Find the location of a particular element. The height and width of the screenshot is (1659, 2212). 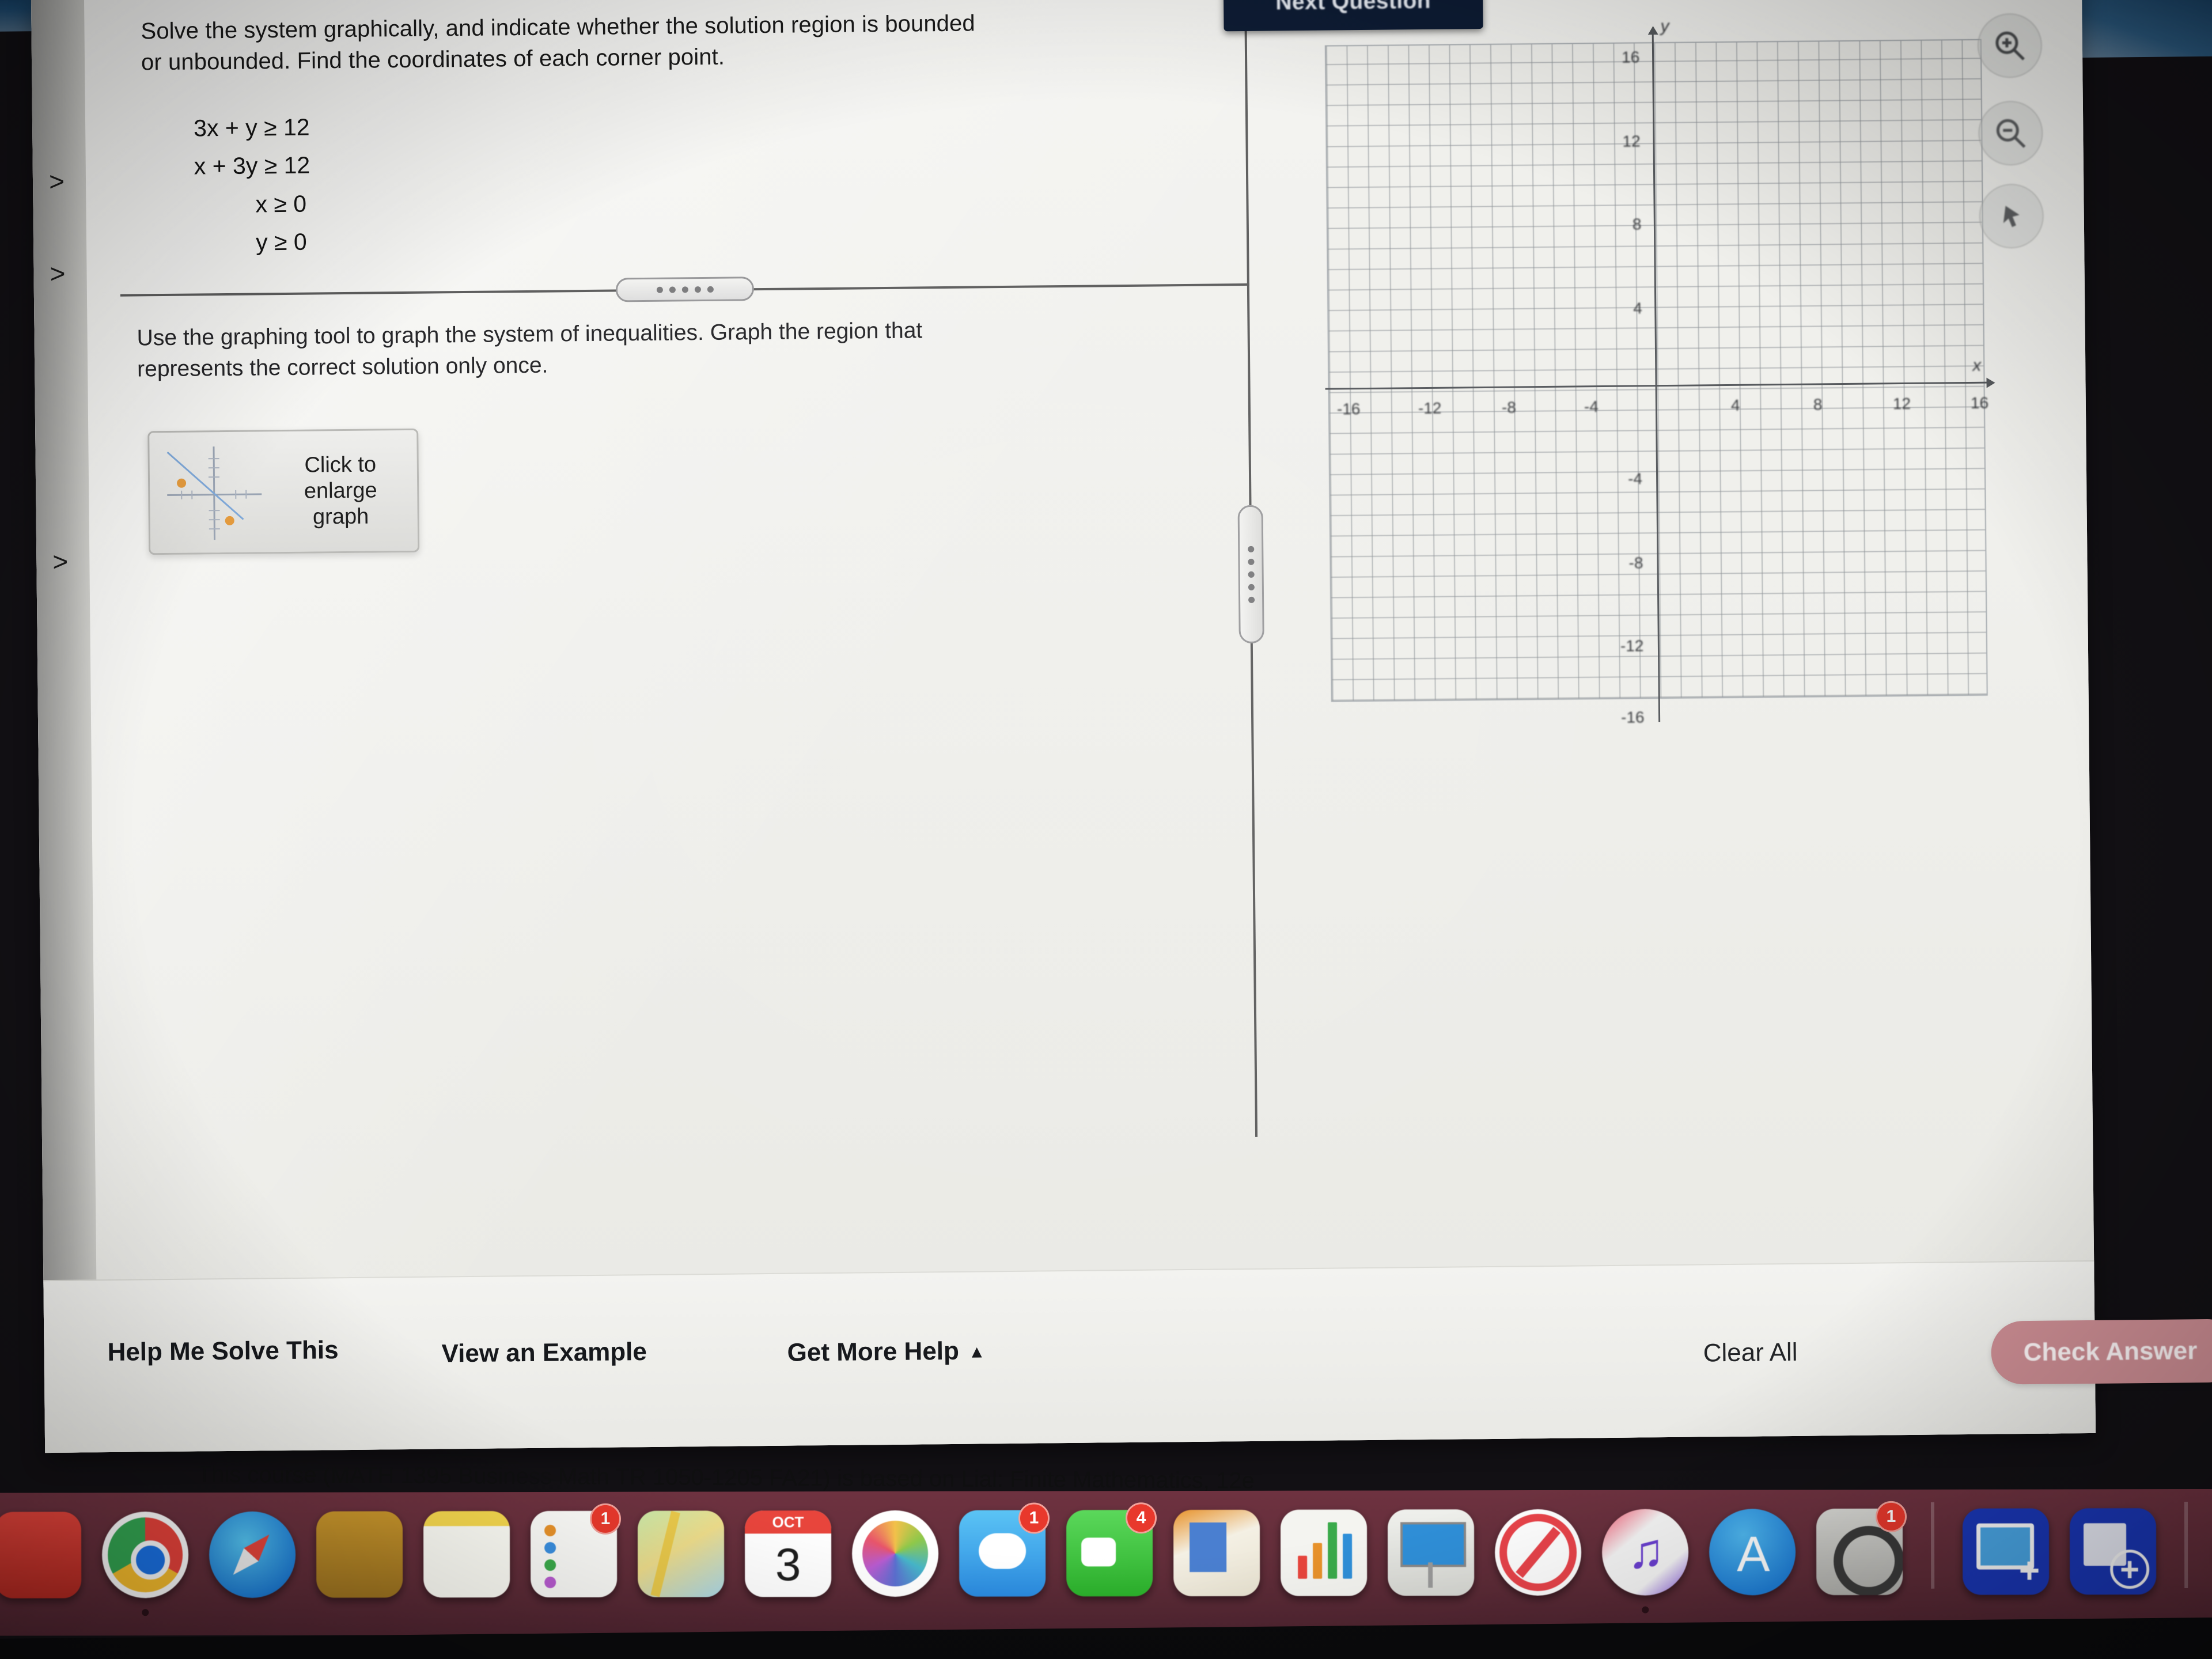

appstore-icon is located at coordinates (1752, 1552).